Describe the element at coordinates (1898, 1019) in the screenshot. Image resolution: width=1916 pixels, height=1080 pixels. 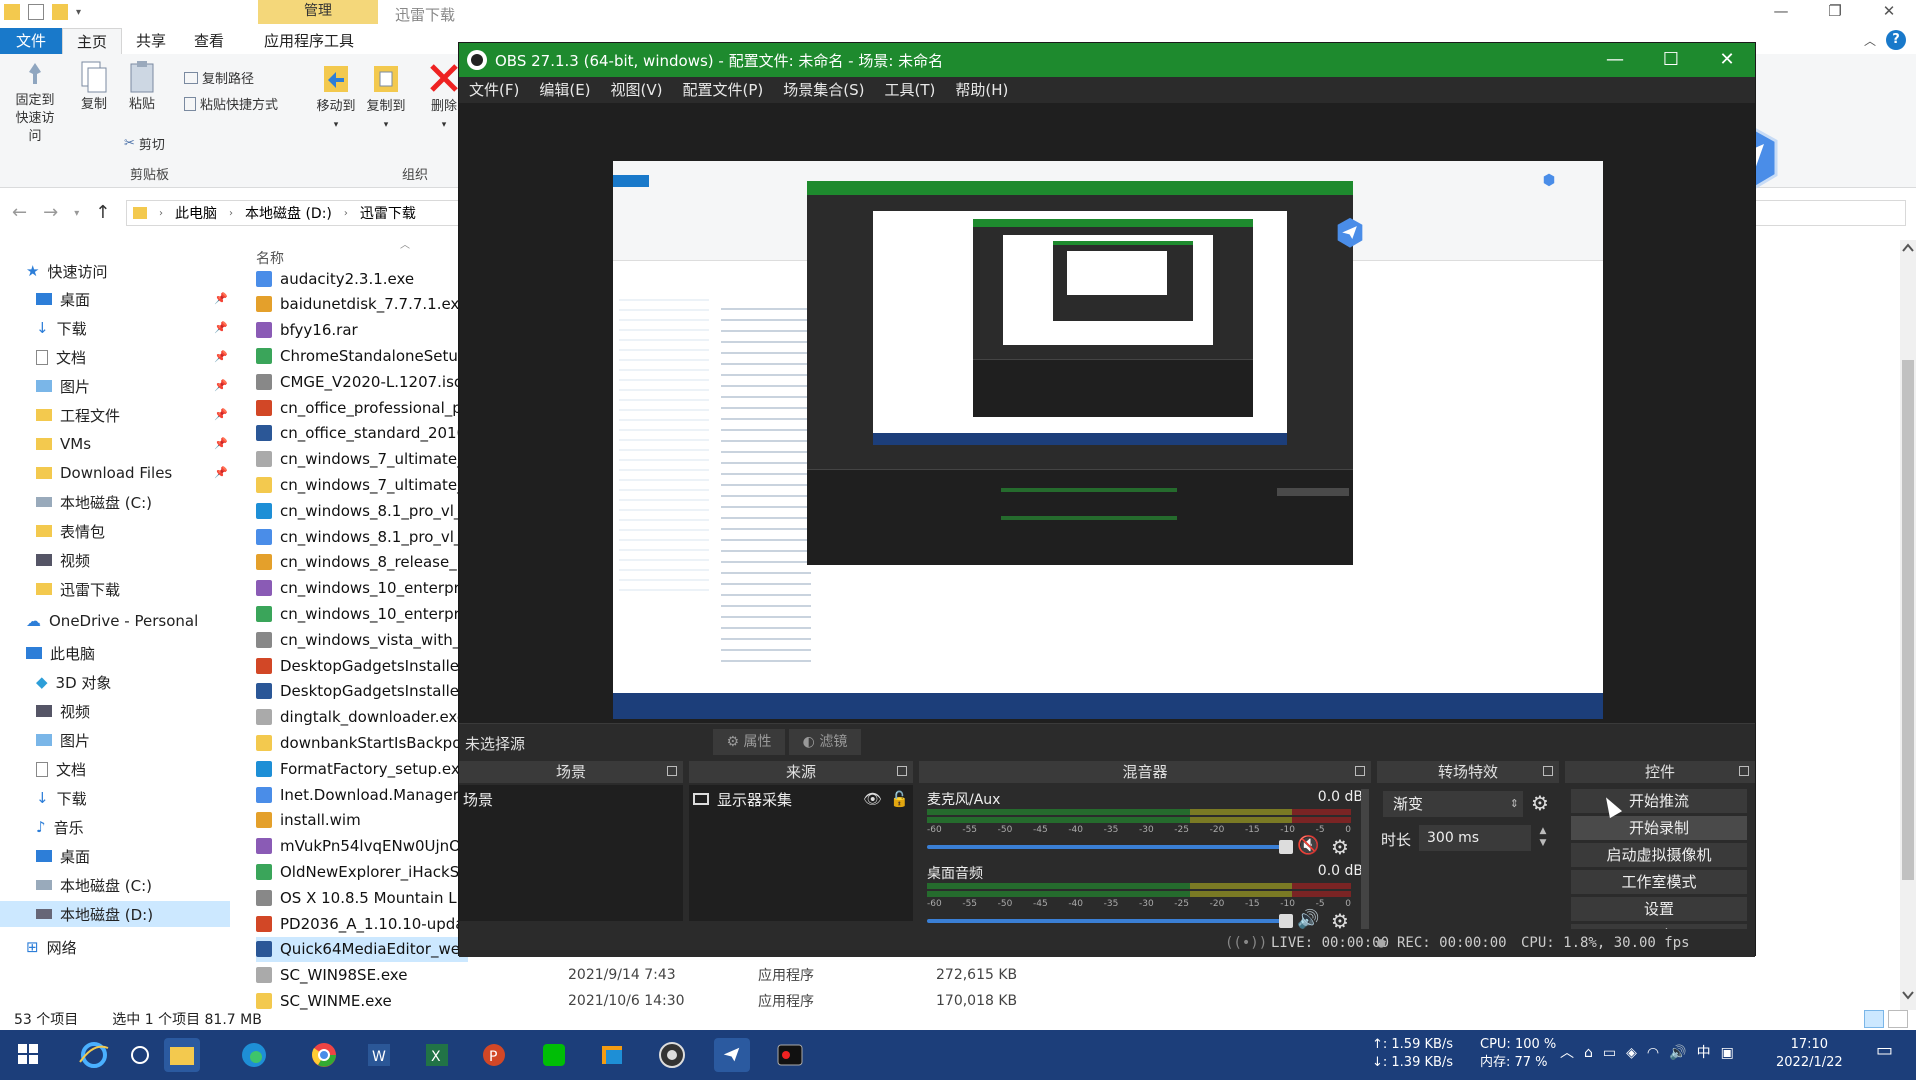
I see `tiles-view-icon` at that location.